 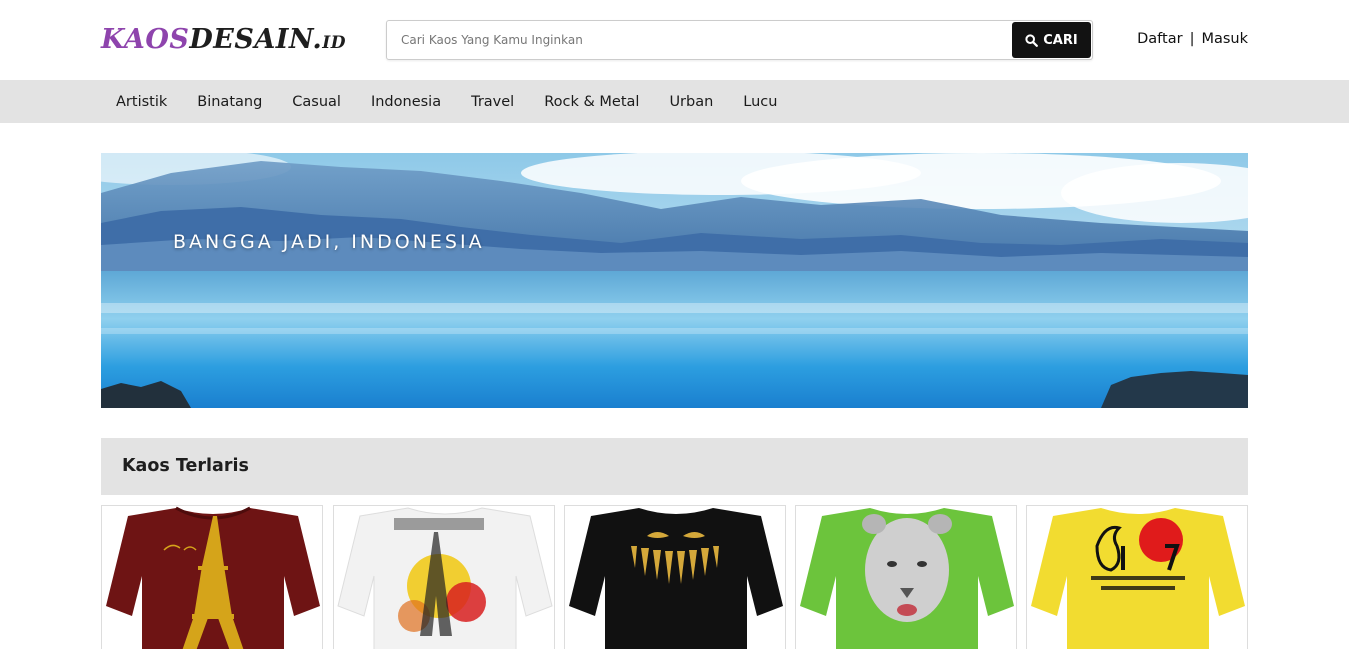 What do you see at coordinates (1060, 40) in the screenshot?
I see `search-button-label: CARI` at bounding box center [1060, 40].